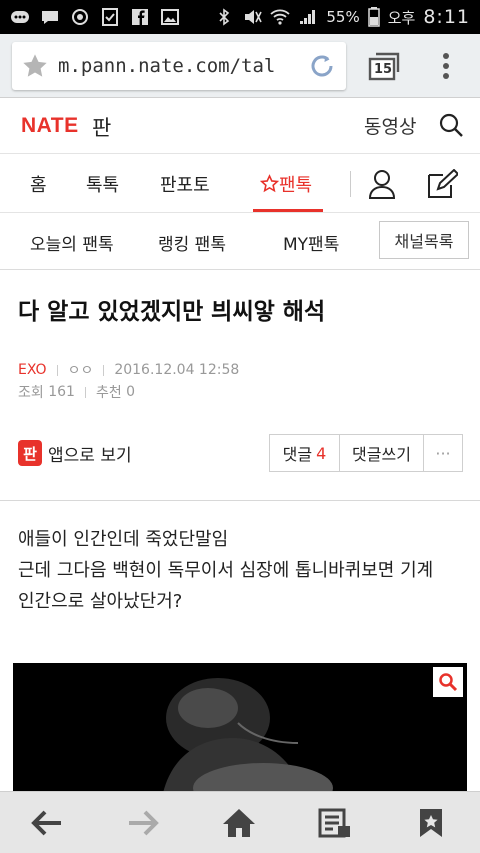 The image size is (480, 853). I want to click on browser-toolbar: m.pann.nate.com/tal 15, so click(240, 66).